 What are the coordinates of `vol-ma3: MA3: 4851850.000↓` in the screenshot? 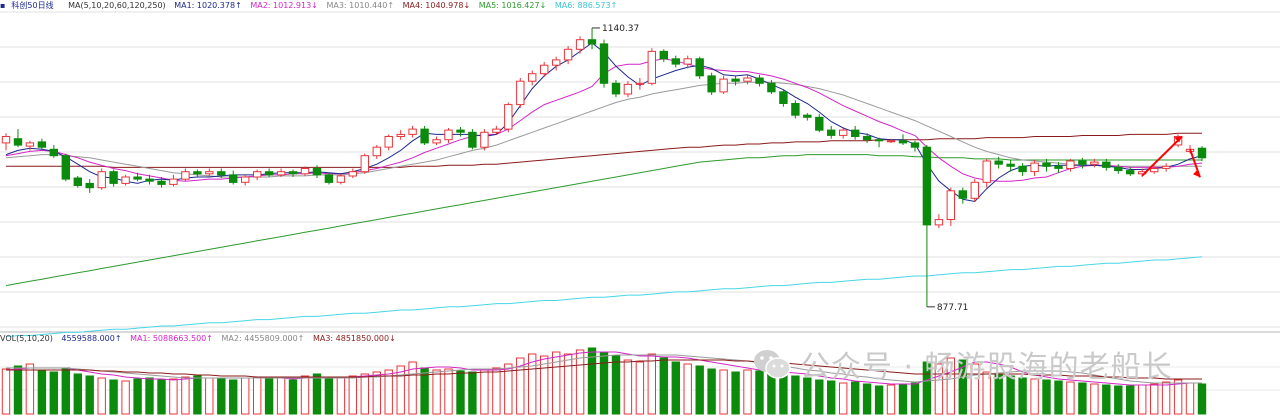 It's located at (354, 338).